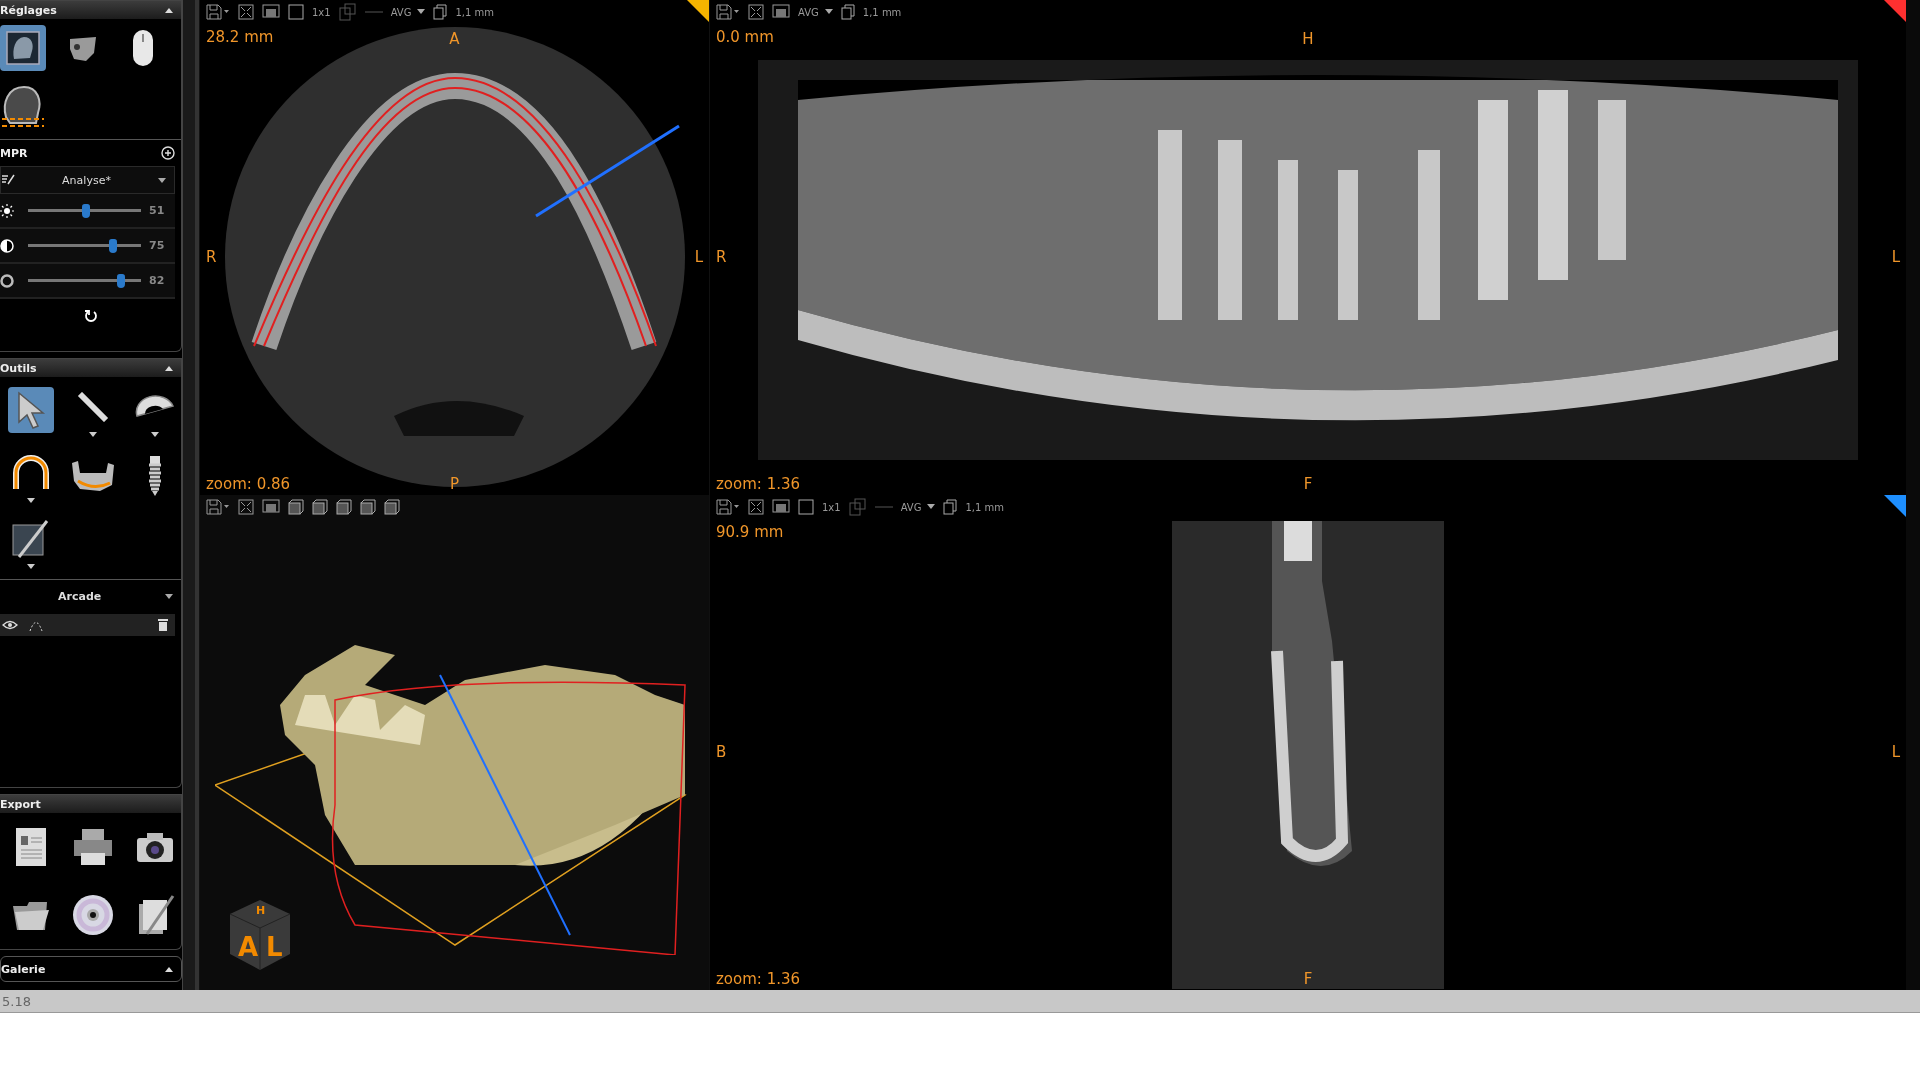 The width and height of the screenshot is (1920, 1080). Describe the element at coordinates (191, 495) in the screenshot. I see `scrollbar` at that location.